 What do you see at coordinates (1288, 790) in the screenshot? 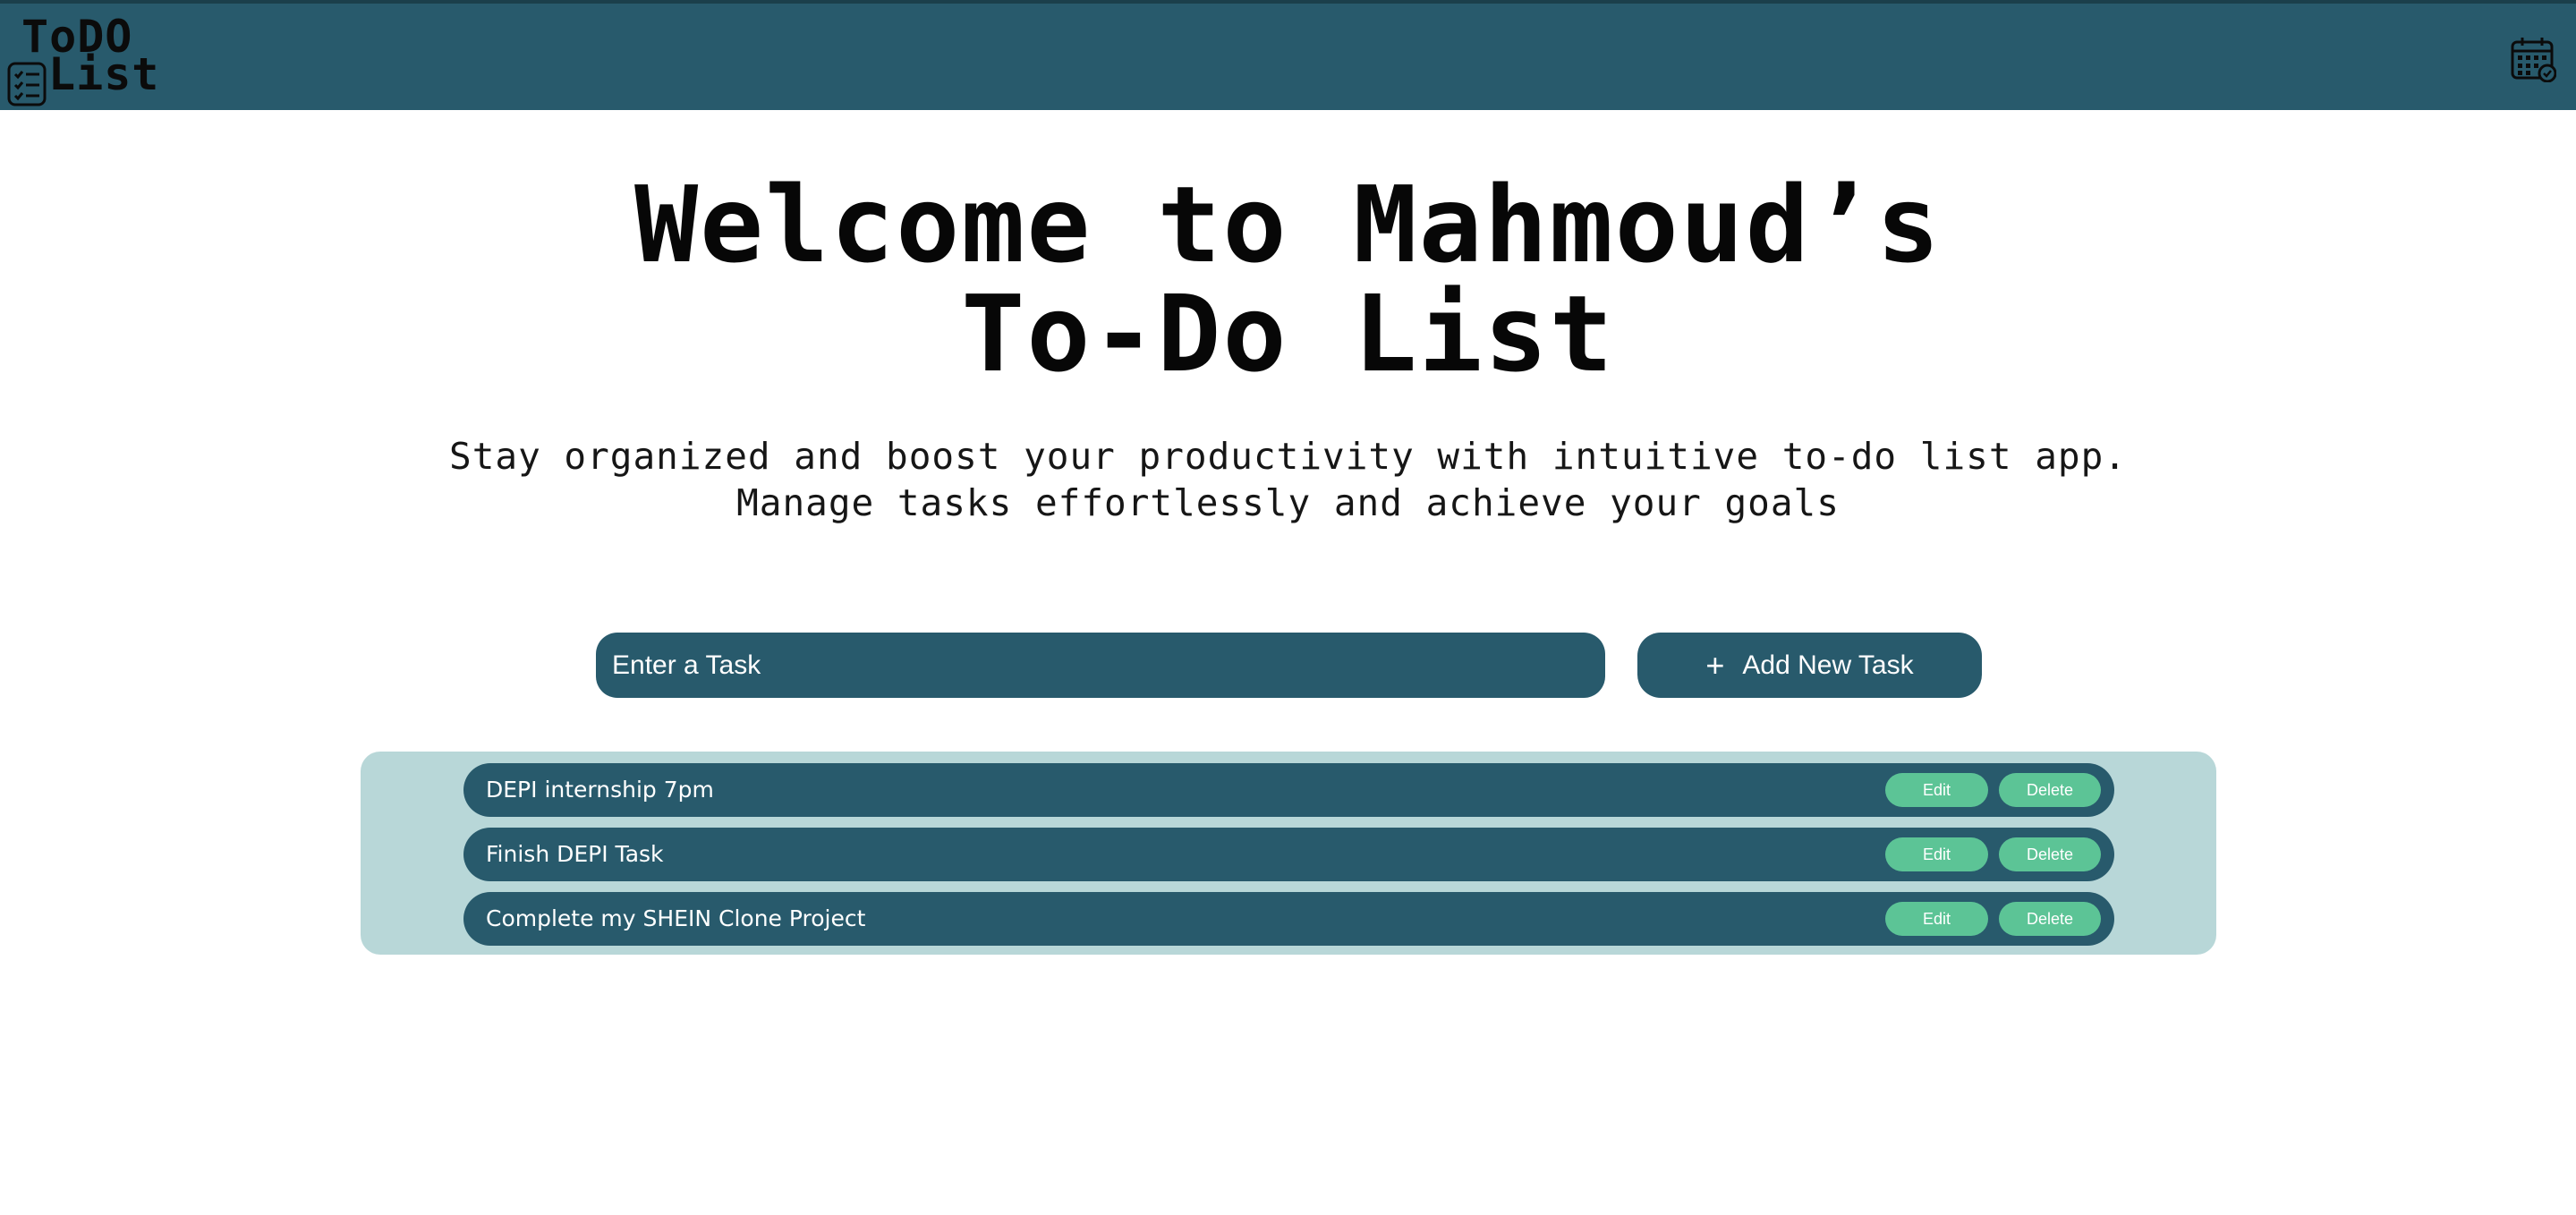
I see `task-item: DEPI internship 7pm Edit Delete` at bounding box center [1288, 790].